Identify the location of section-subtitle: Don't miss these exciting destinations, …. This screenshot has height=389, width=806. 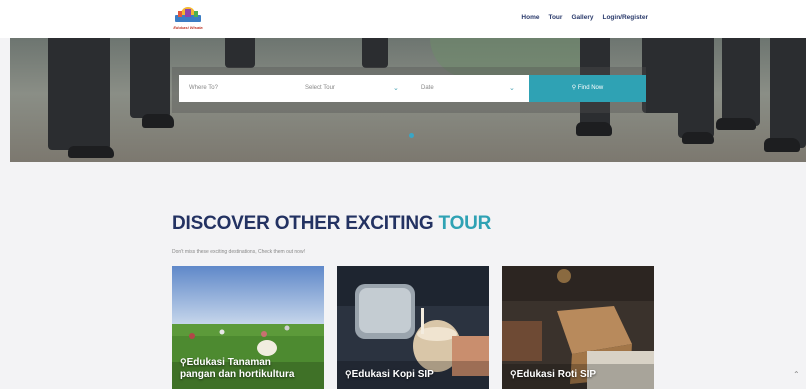
(238, 252).